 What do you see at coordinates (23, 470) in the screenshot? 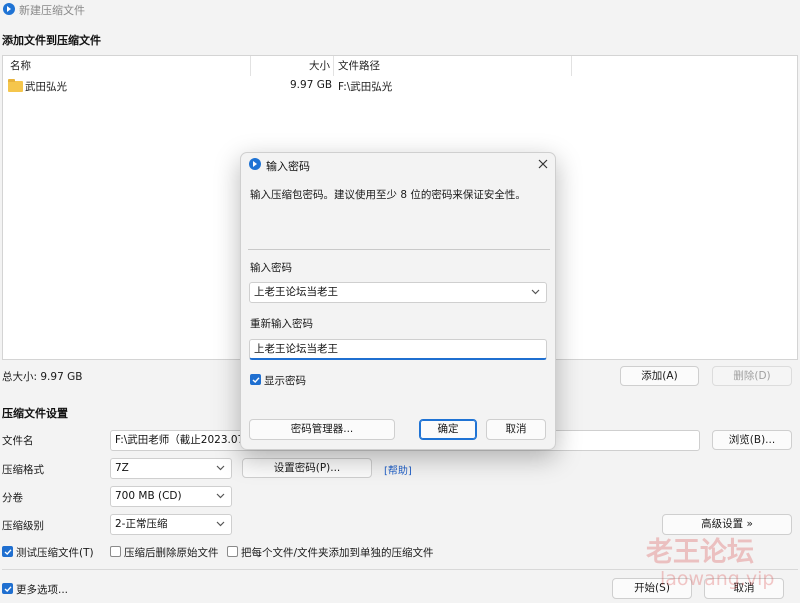
I see `format-label: 压缩格式` at bounding box center [23, 470].